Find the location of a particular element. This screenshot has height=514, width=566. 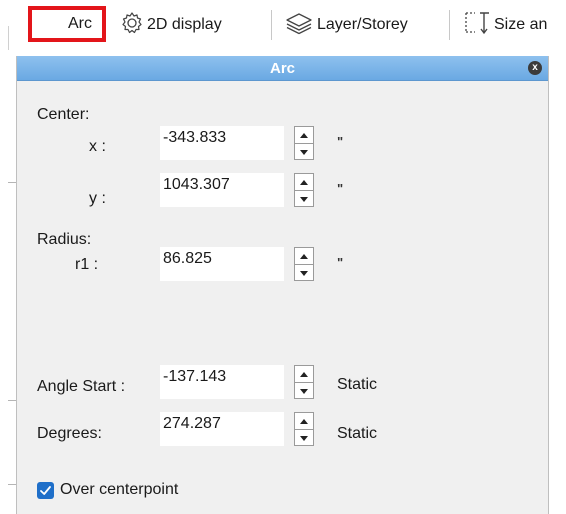

x-coordinate-input is located at coordinates (222, 143).